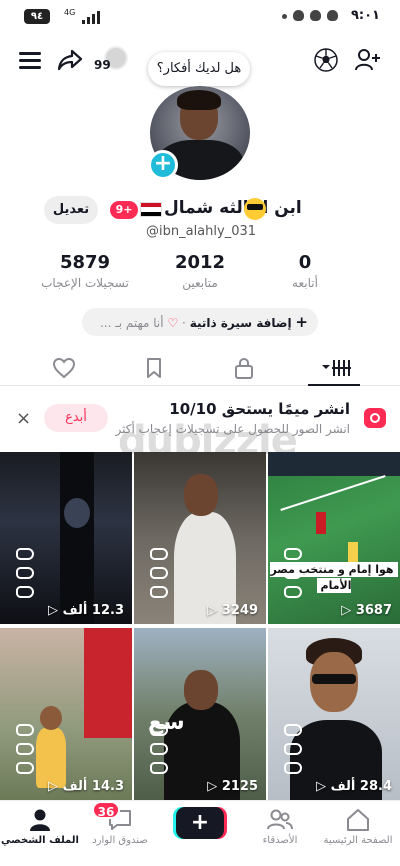  I want to click on video-tile: هوا إمام و منتخب مصر الأمام 3687 ▷, so click(334, 538).